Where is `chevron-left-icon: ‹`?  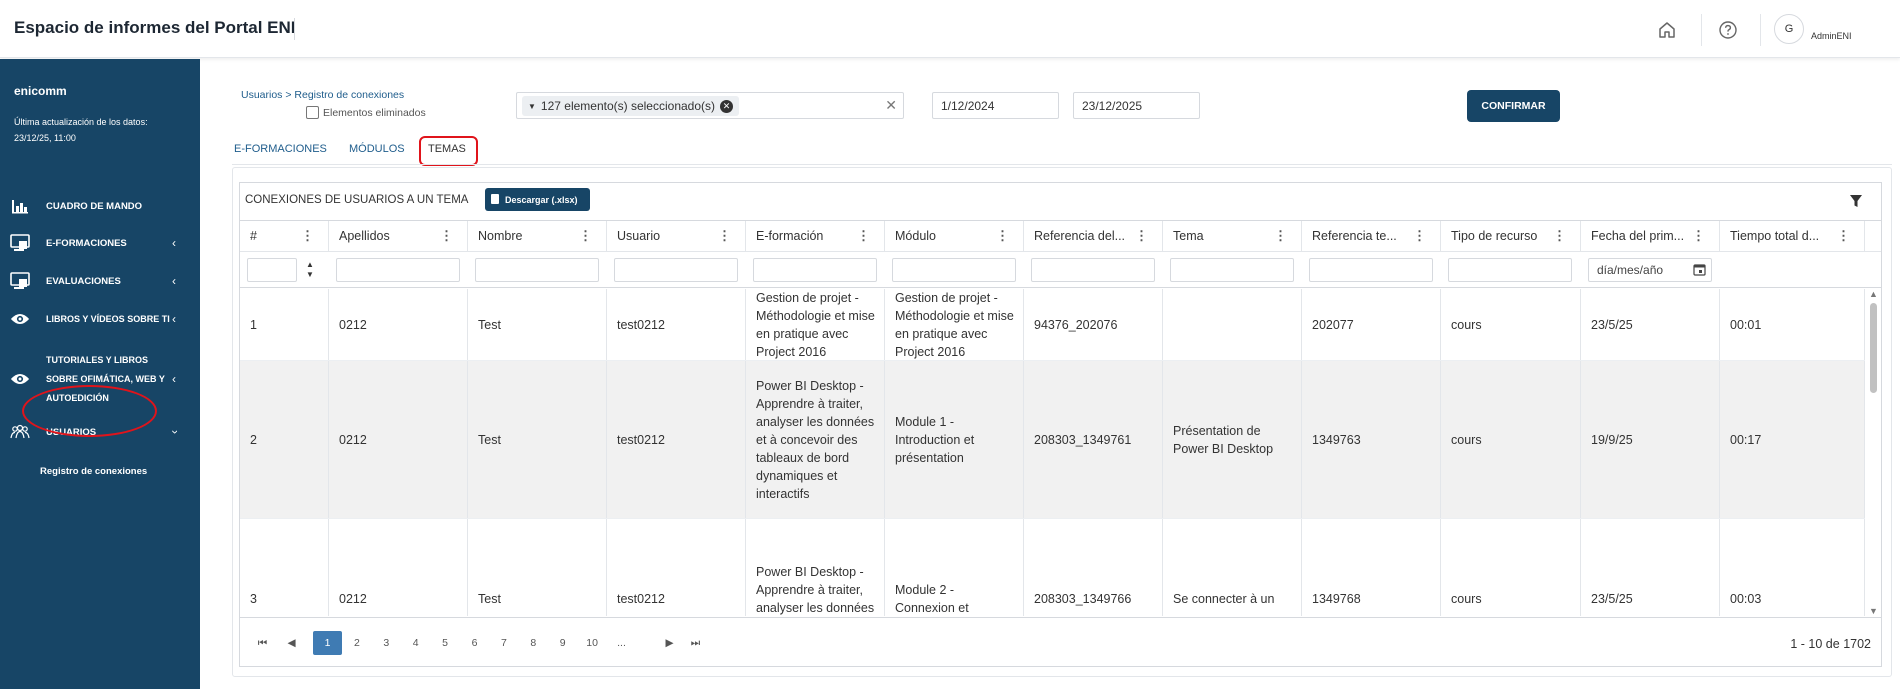 chevron-left-icon: ‹ is located at coordinates (174, 379).